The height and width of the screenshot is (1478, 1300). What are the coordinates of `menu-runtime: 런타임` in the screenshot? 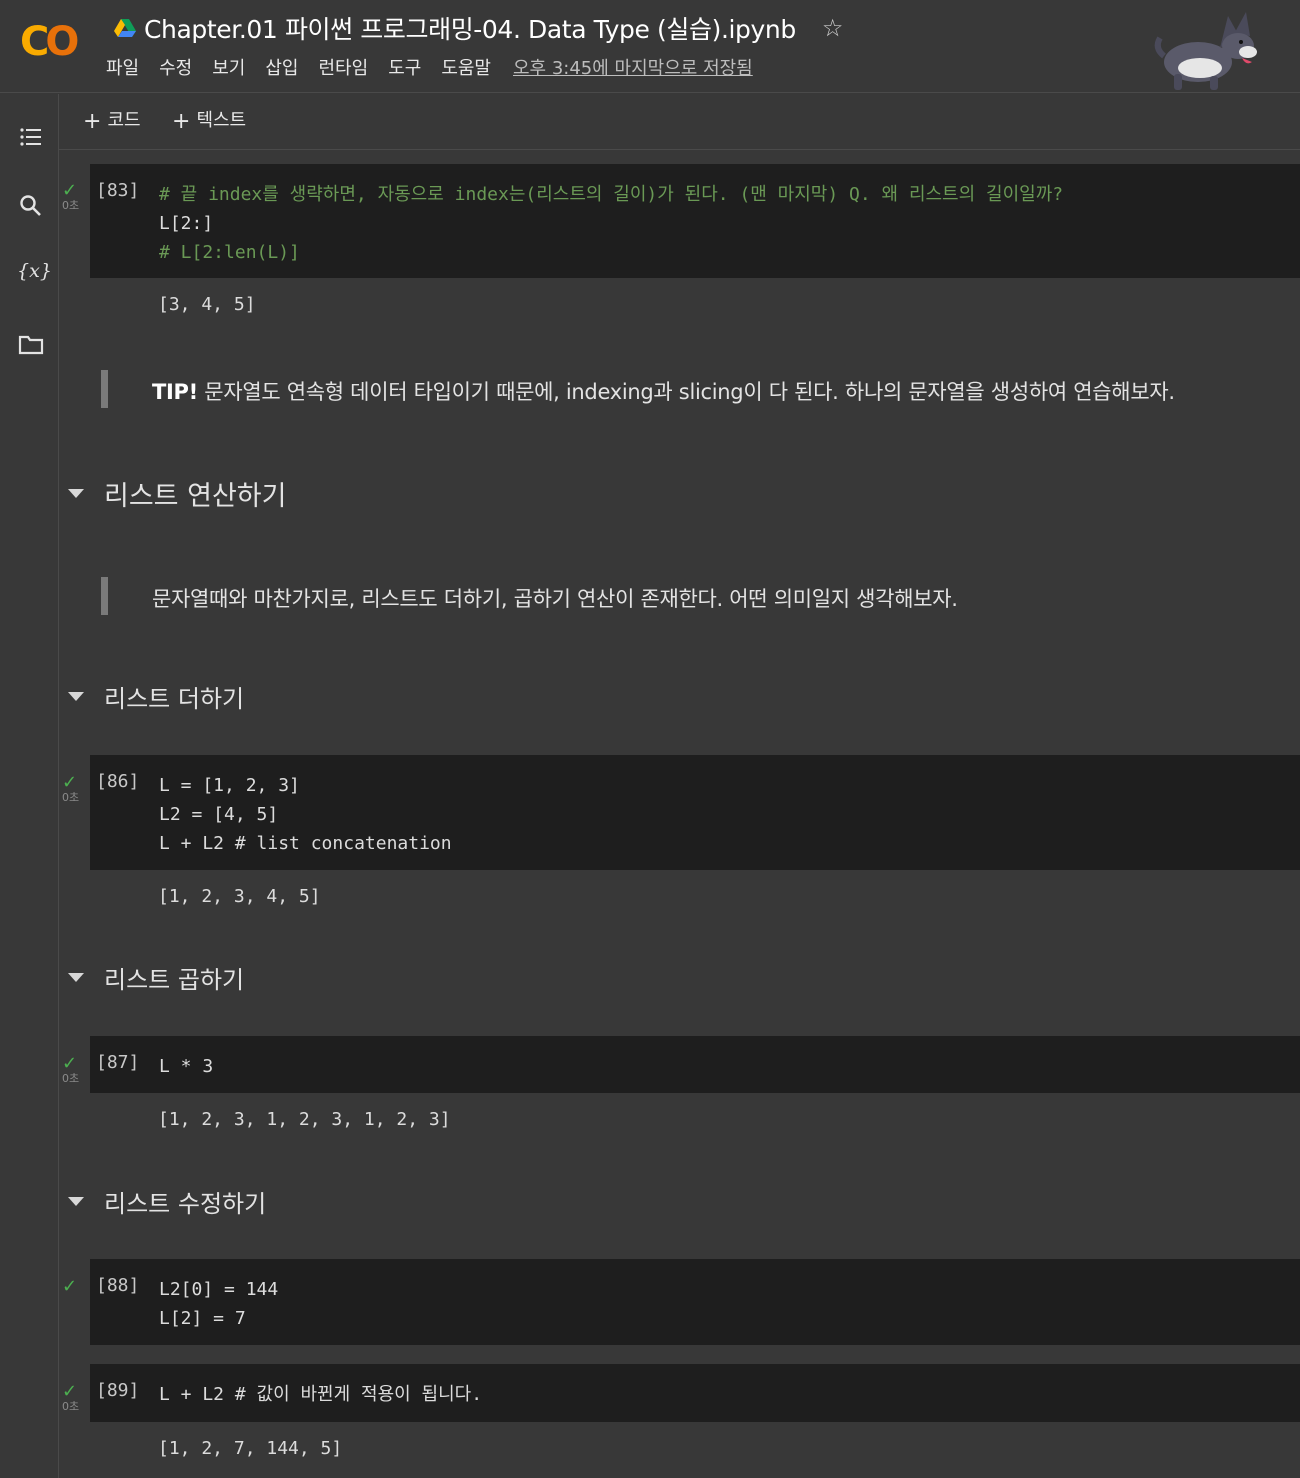 It's located at (344, 67).